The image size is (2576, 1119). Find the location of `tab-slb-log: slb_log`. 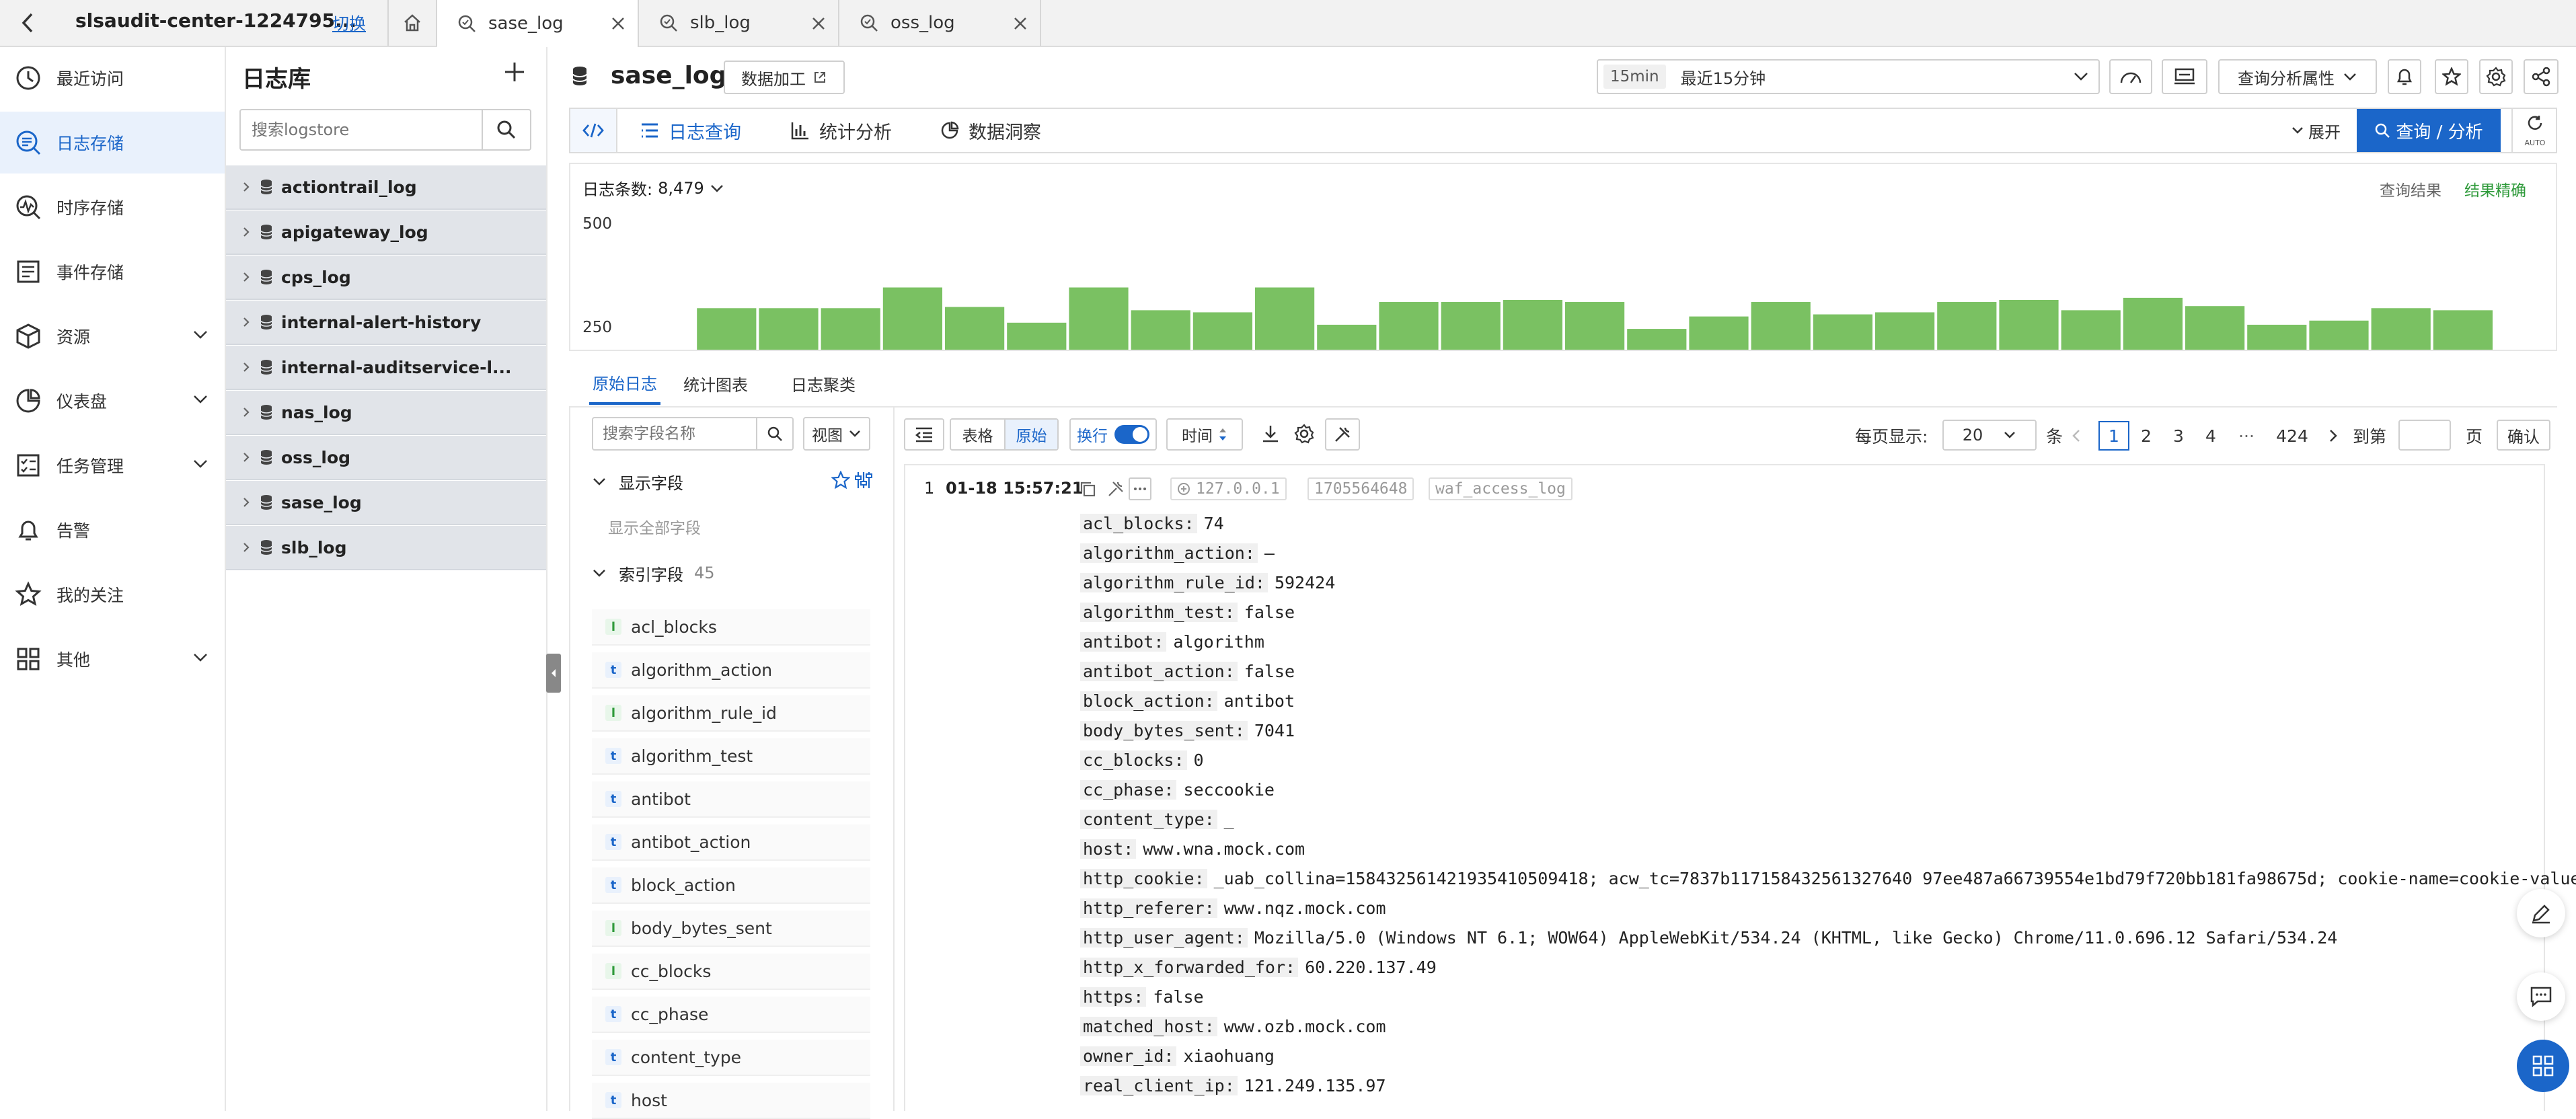

tab-slb-log: slb_log is located at coordinates (739, 23).